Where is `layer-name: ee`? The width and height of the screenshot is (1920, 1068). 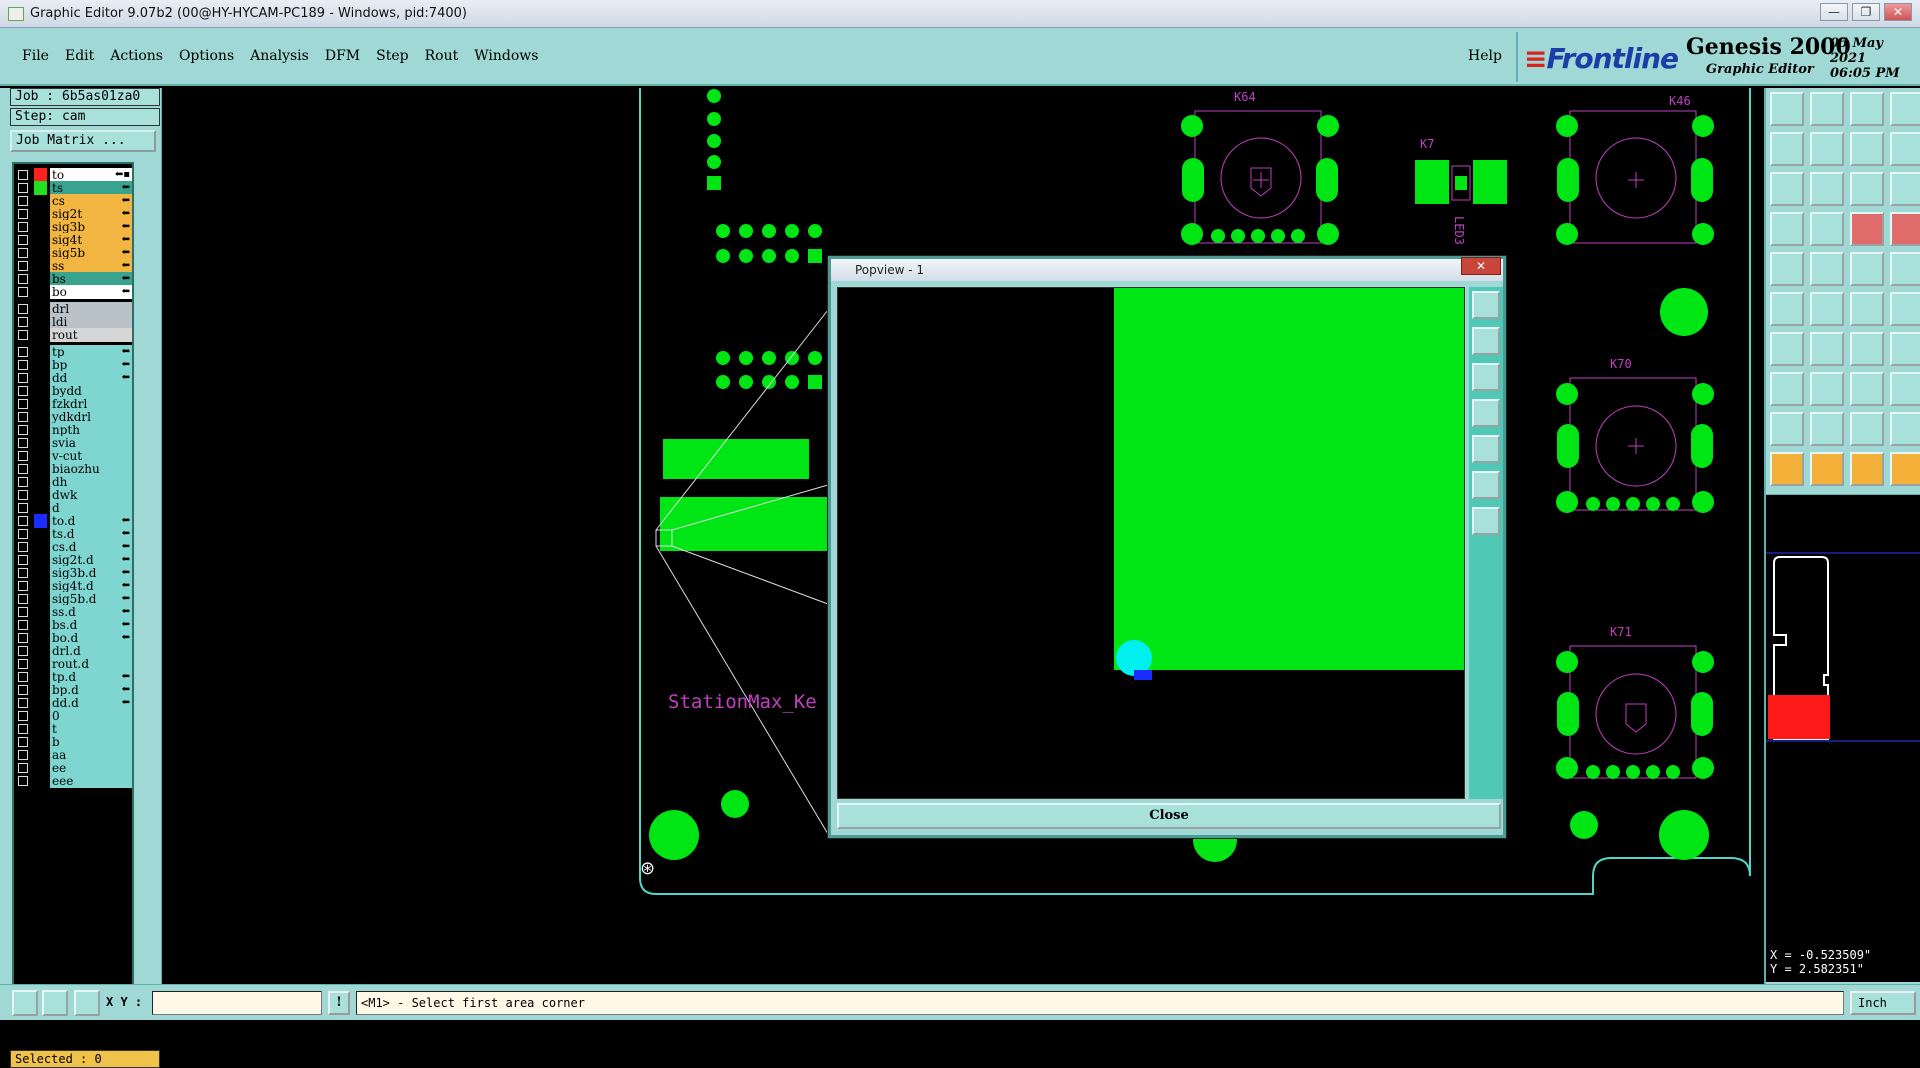 layer-name: ee is located at coordinates (91, 768).